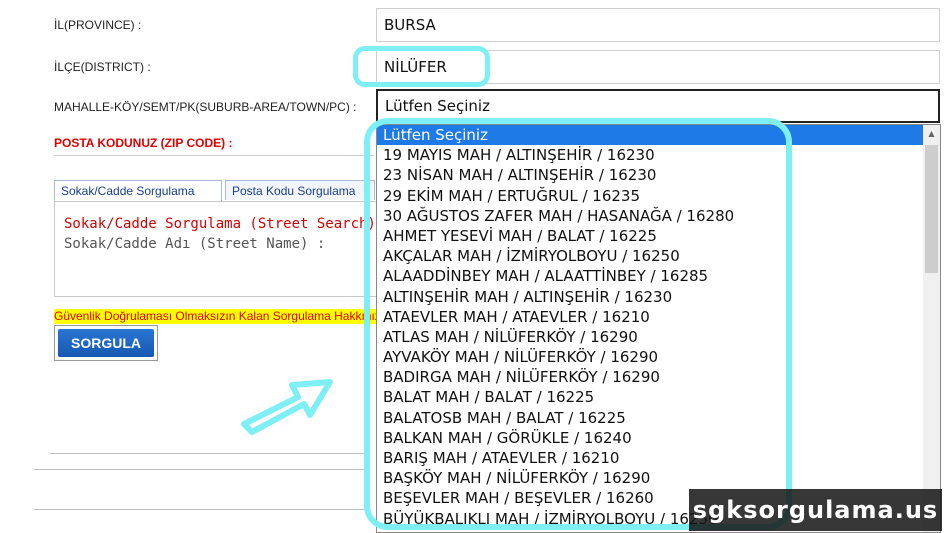 The width and height of the screenshot is (945, 533). Describe the element at coordinates (143, 143) in the screenshot. I see `zip-code-label: POSTA KODUNUZ (ZIP CODE) :` at that location.